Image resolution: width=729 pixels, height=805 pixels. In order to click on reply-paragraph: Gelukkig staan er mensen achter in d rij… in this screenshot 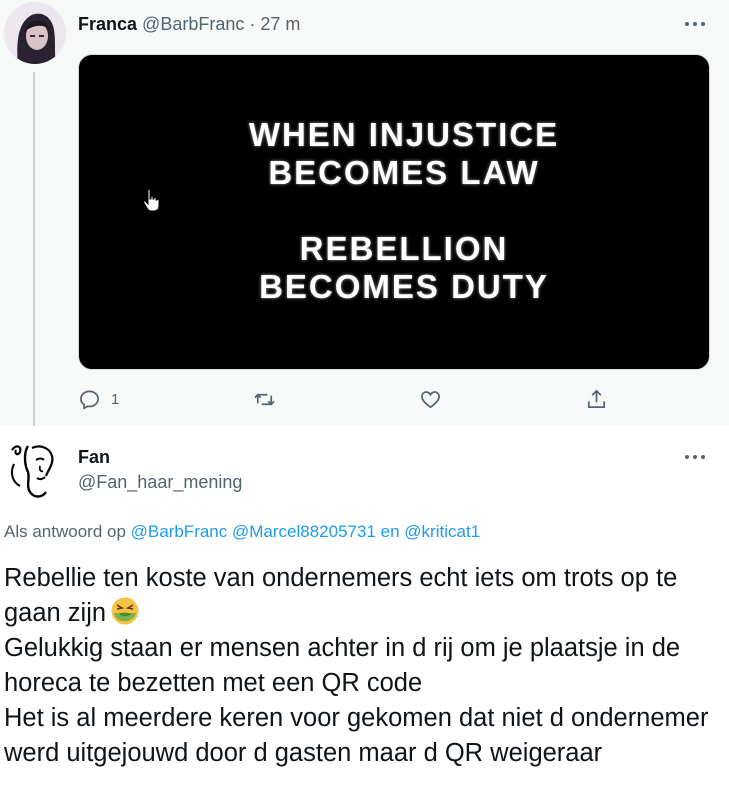, I will do `click(342, 665)`.